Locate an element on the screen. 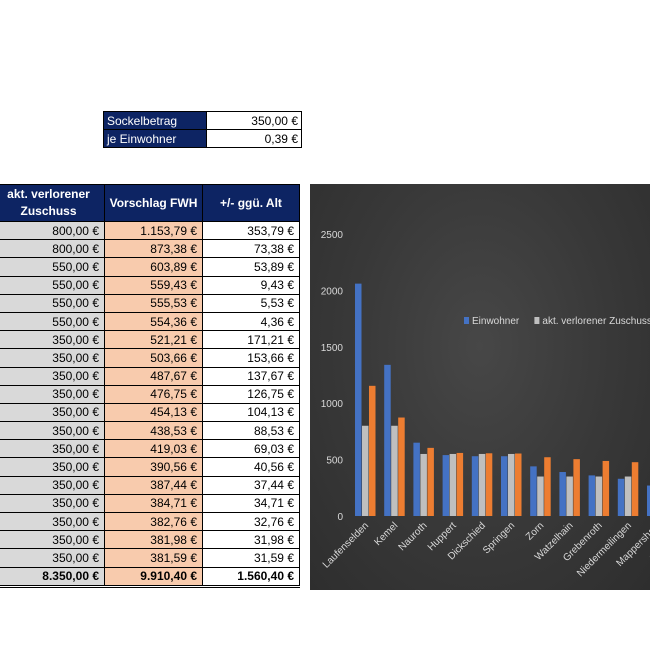  parameter-row: Sockelbetrag 350,00 € is located at coordinates (202, 120).